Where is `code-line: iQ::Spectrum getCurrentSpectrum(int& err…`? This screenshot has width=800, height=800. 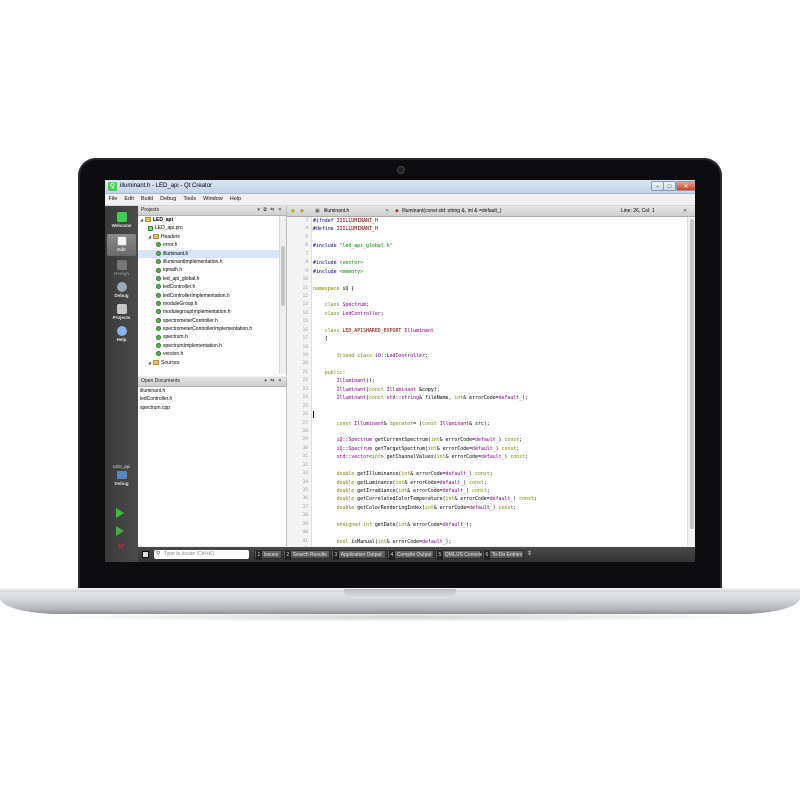
code-line: iQ::Spectrum getCurrentSpectrum(int& err… is located at coordinates (499, 440).